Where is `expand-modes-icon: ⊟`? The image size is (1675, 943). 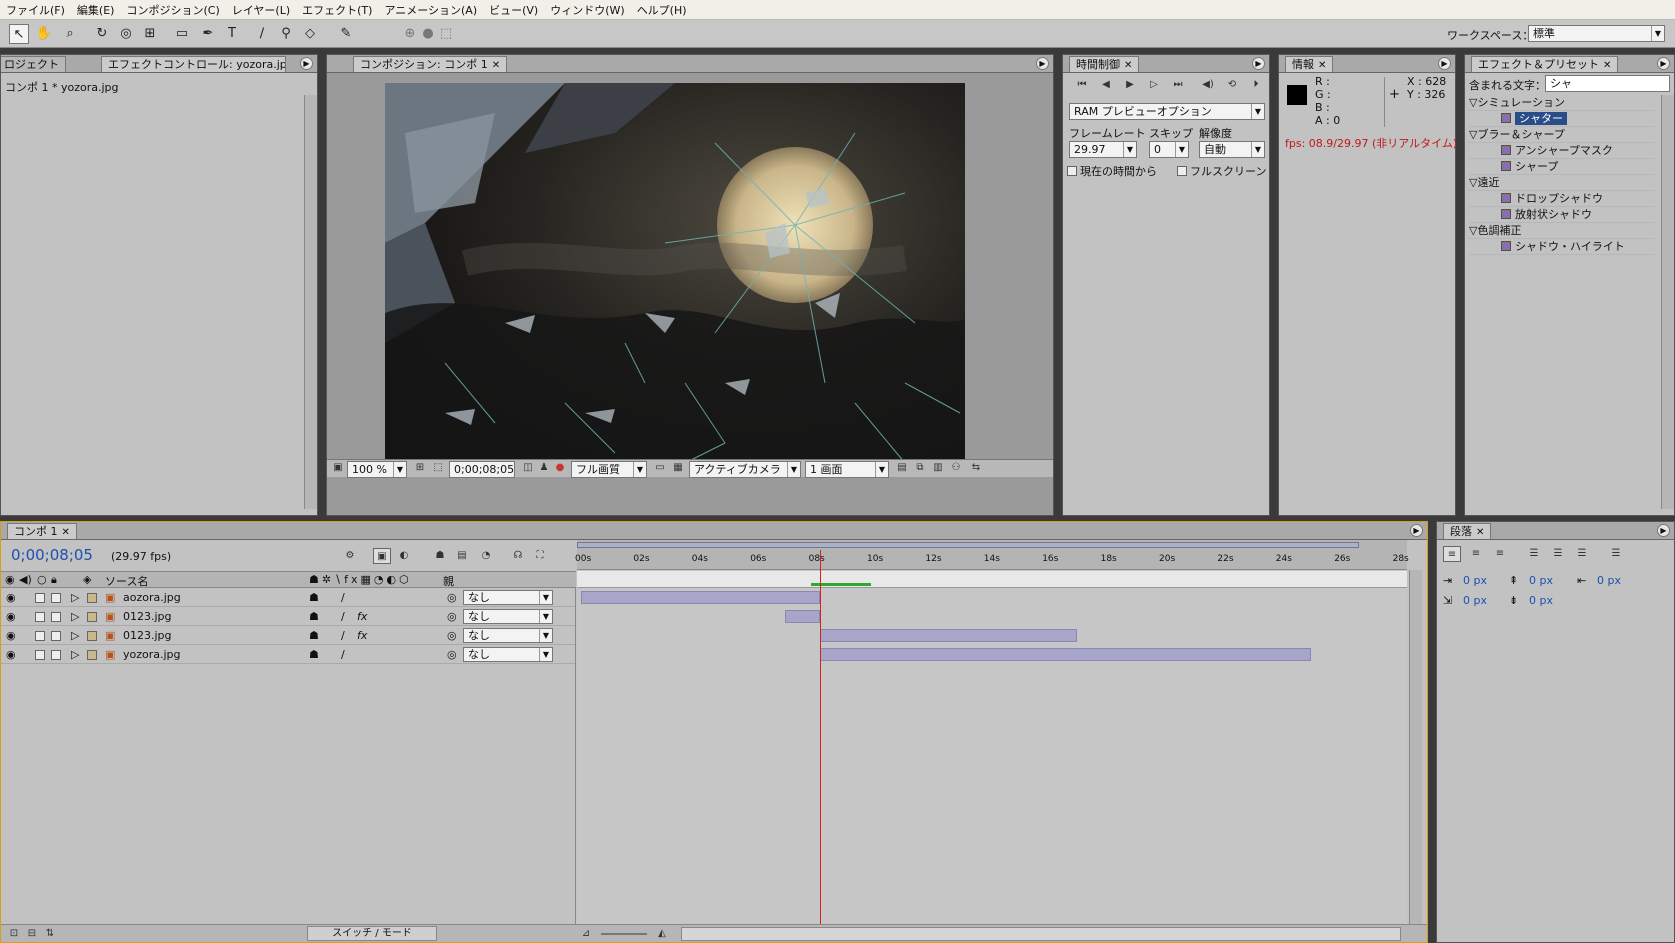 expand-modes-icon: ⊟ is located at coordinates (32, 934).